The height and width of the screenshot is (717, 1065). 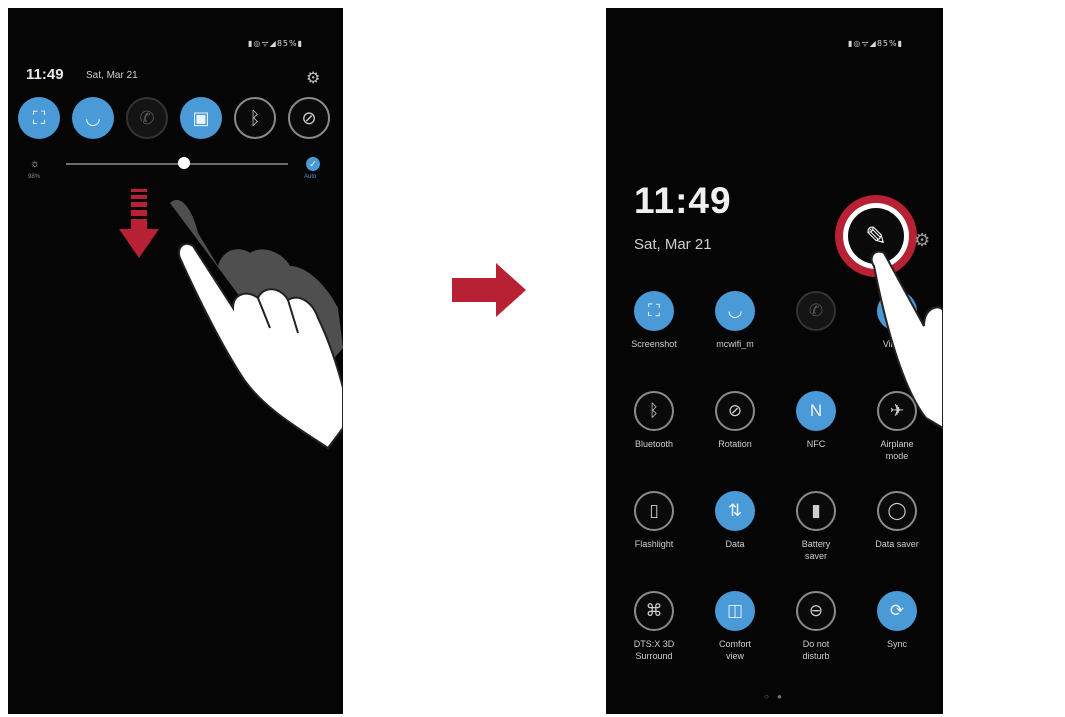 What do you see at coordinates (231, 319) in the screenshot?
I see `swipe-down-gesture-illustration` at bounding box center [231, 319].